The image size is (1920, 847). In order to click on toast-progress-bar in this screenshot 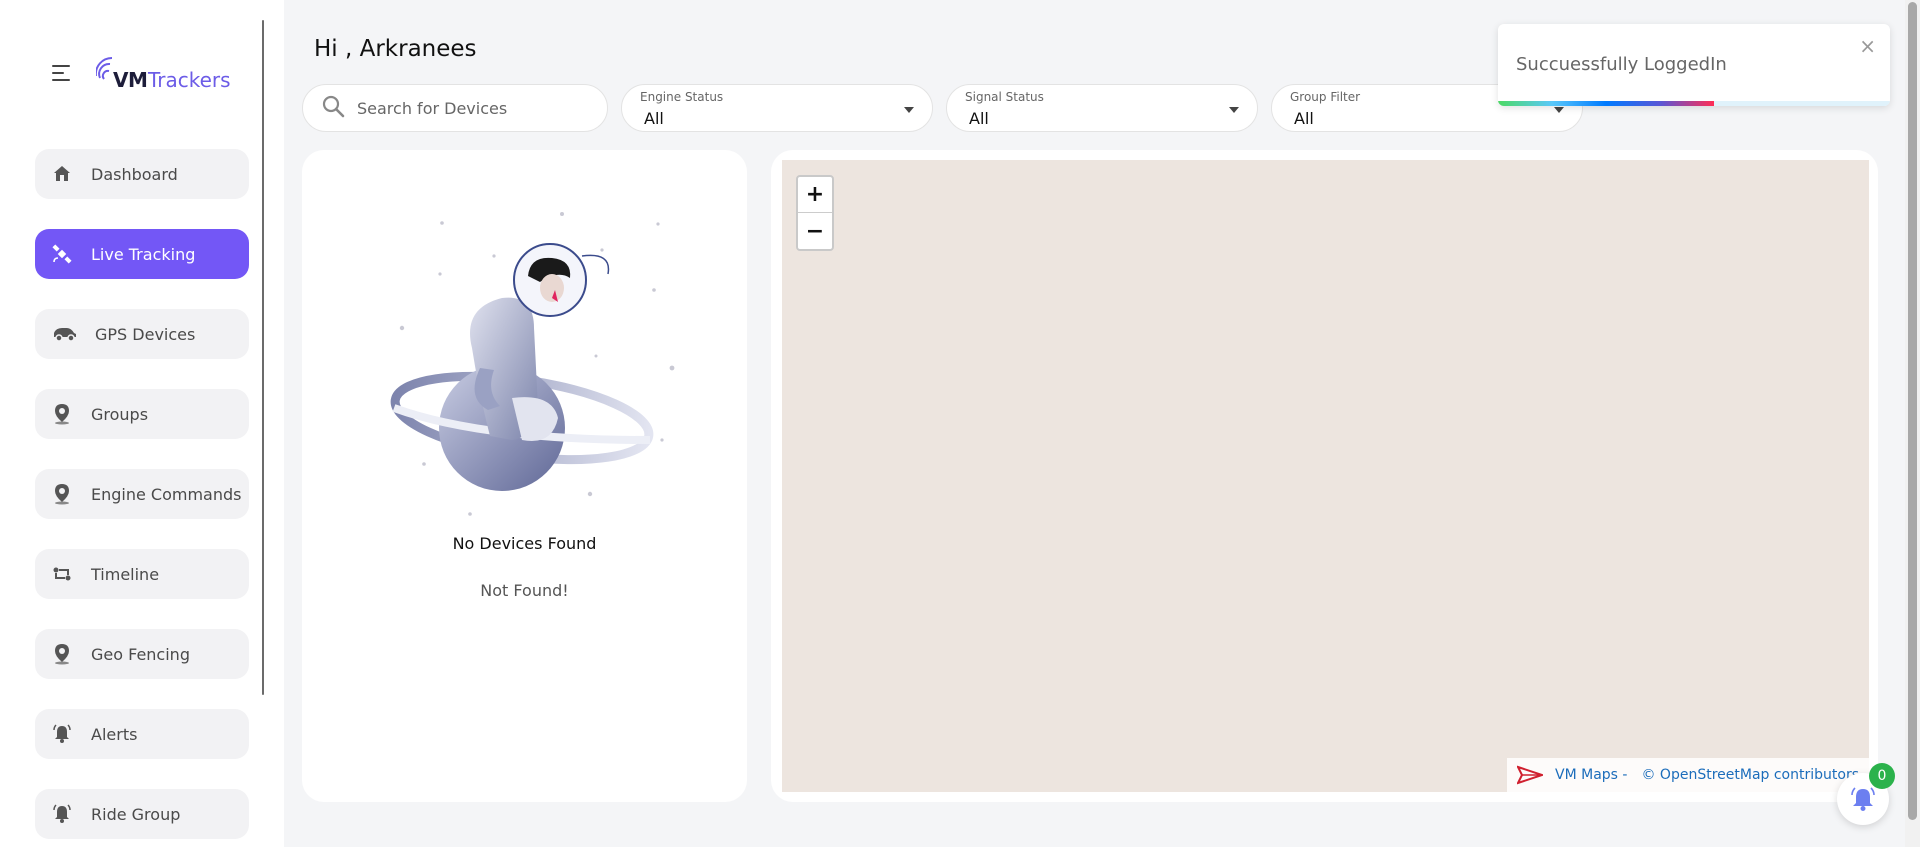, I will do `click(1694, 103)`.